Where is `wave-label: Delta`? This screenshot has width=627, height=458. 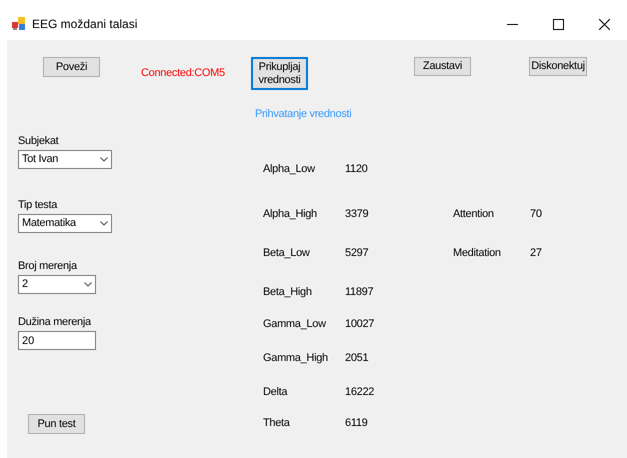 wave-label: Delta is located at coordinates (275, 392).